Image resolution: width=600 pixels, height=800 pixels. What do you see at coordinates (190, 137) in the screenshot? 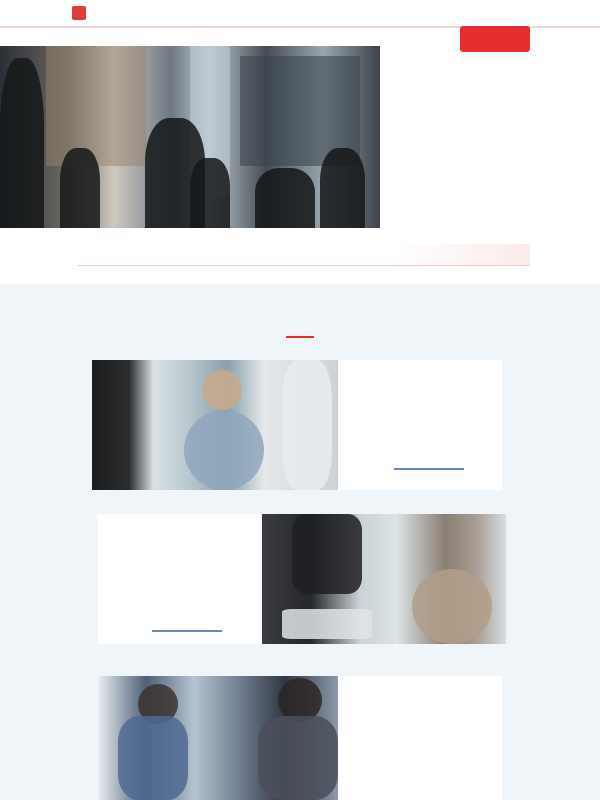
I see `hero-image` at bounding box center [190, 137].